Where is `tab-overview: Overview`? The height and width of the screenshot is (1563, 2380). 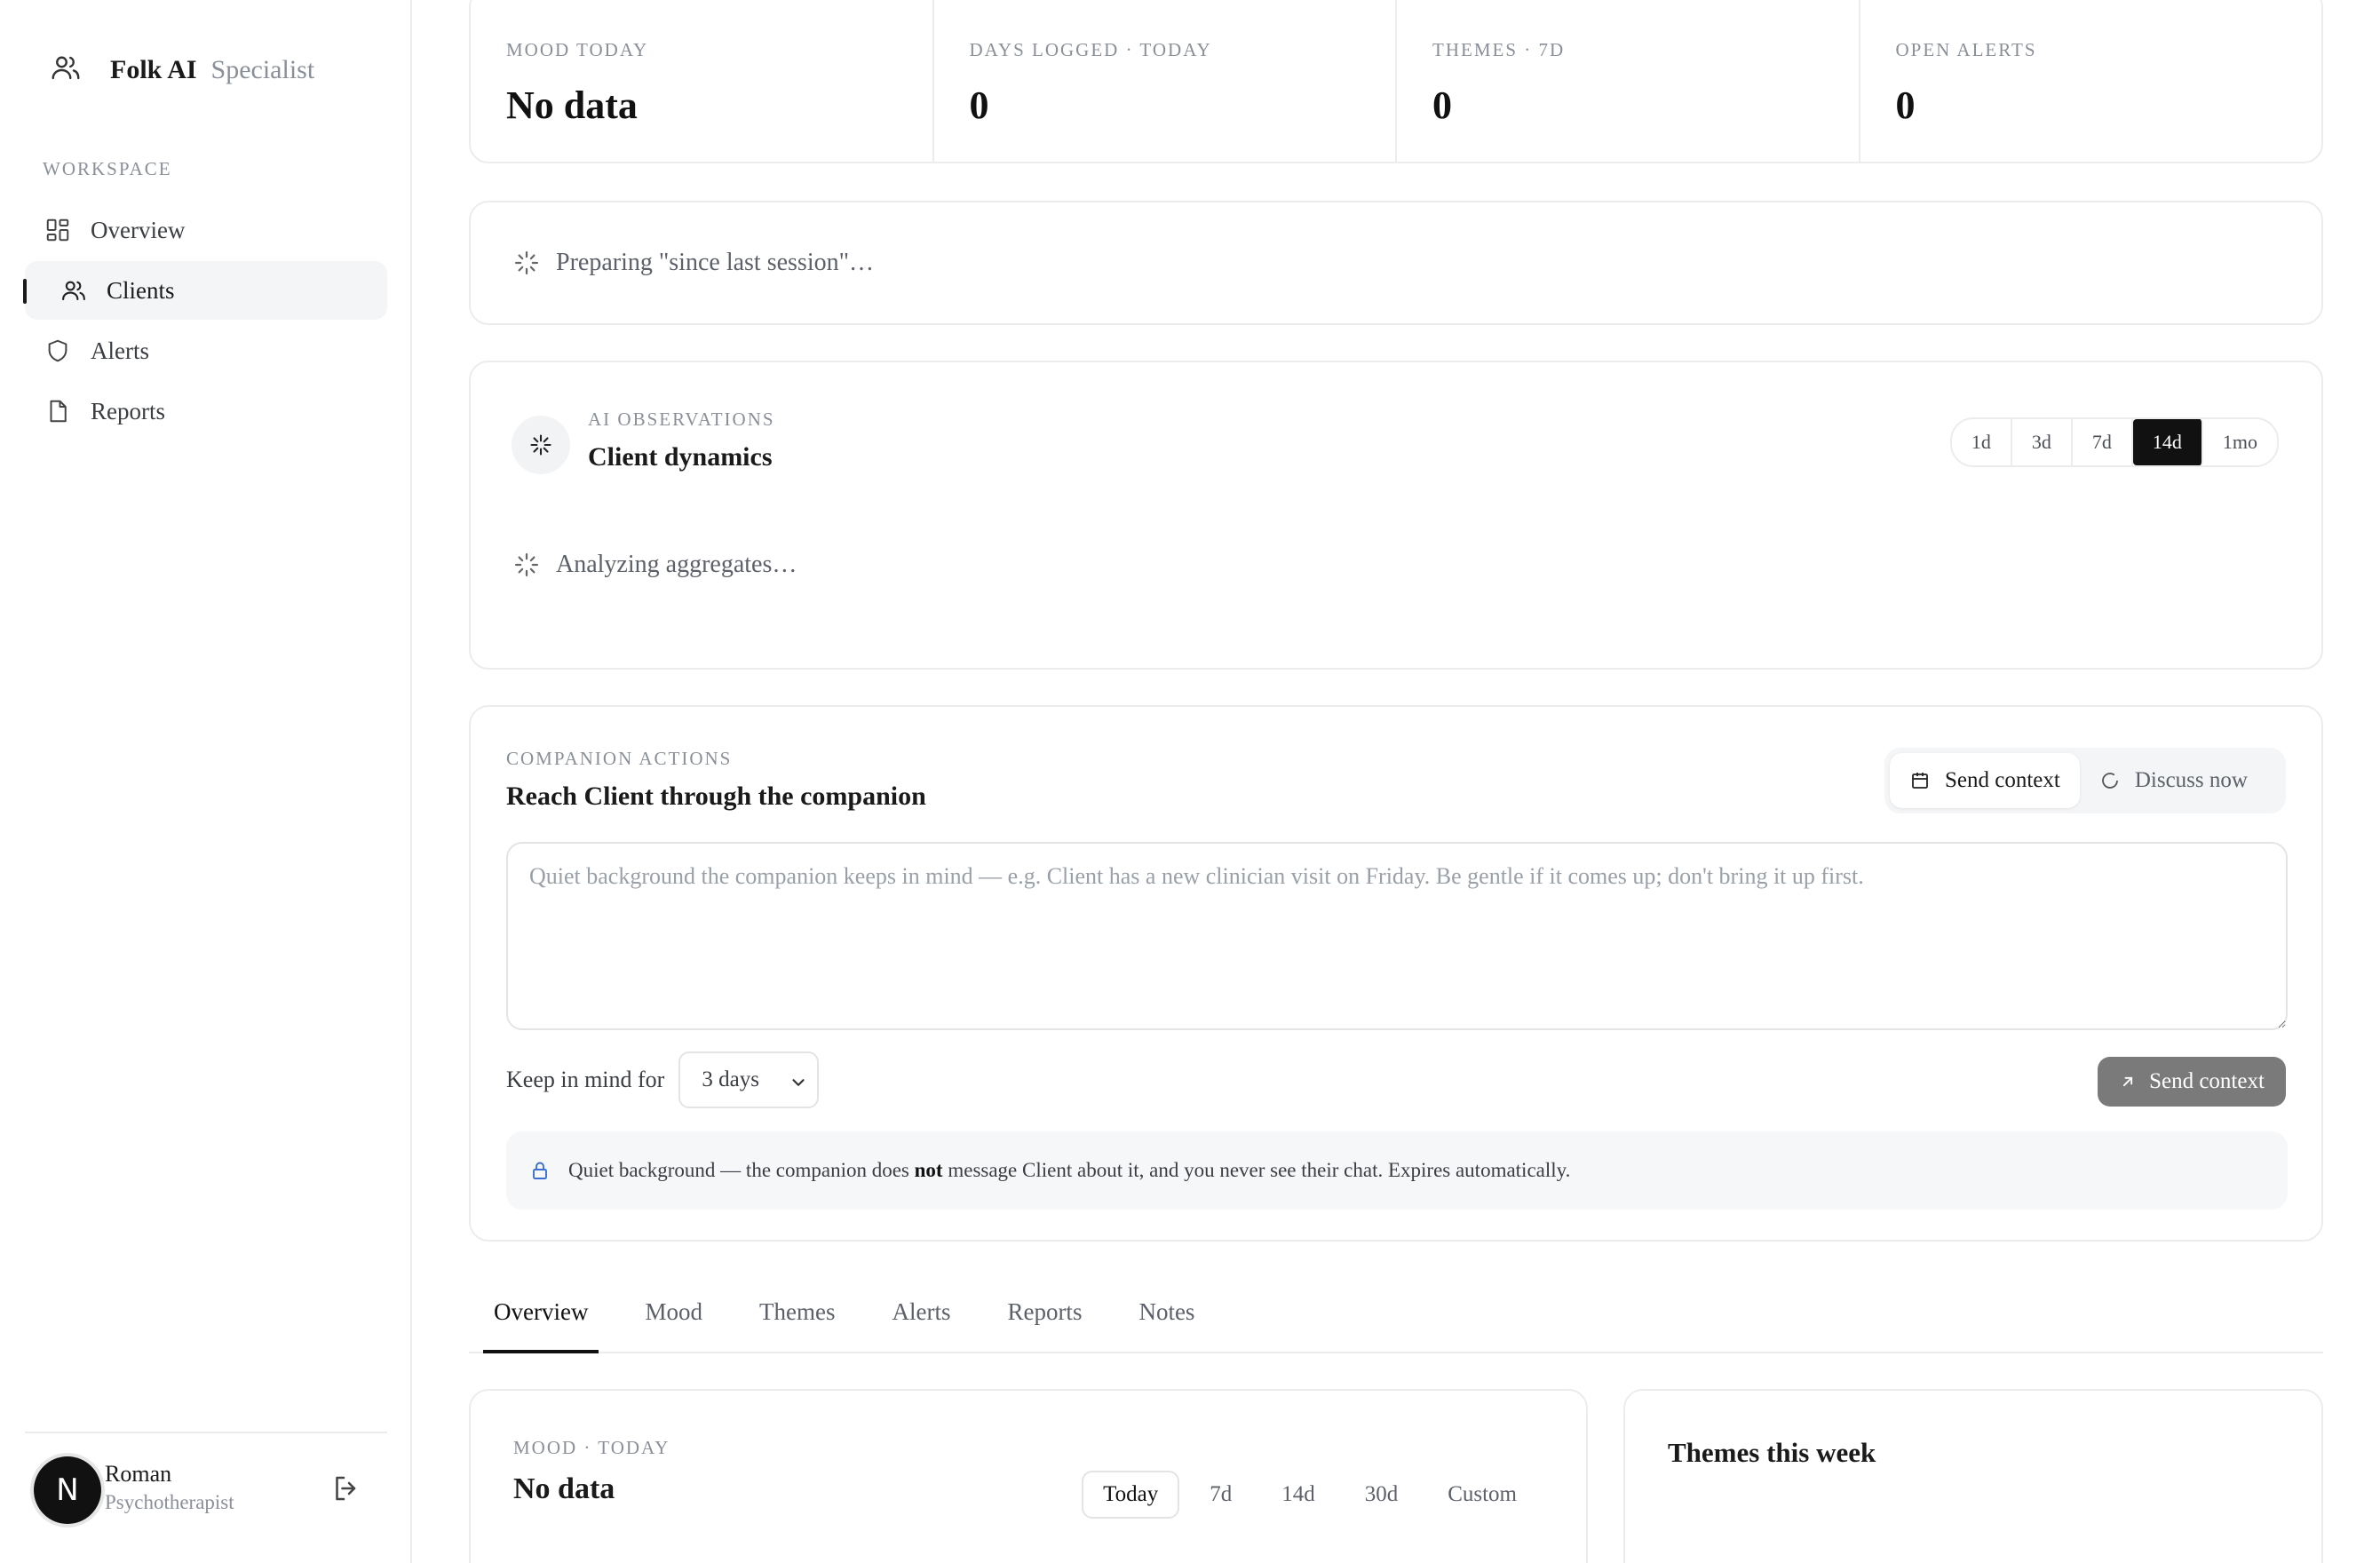
tab-overview: Overview is located at coordinates (541, 1318).